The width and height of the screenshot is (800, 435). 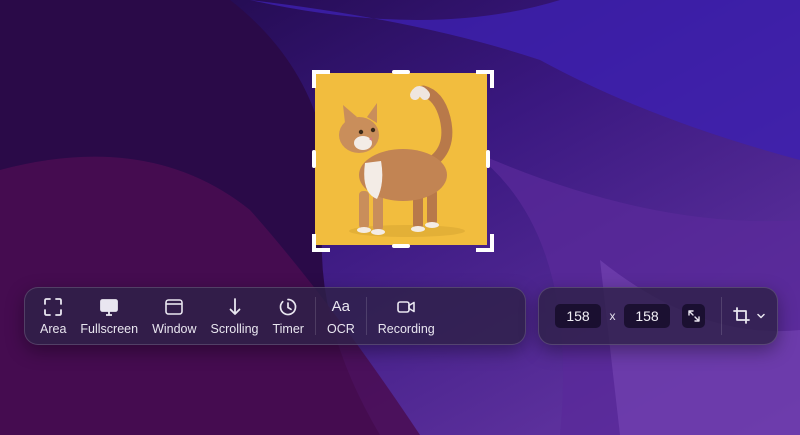 I want to click on fullscreen-button: Fullscreen, so click(x=109, y=316).